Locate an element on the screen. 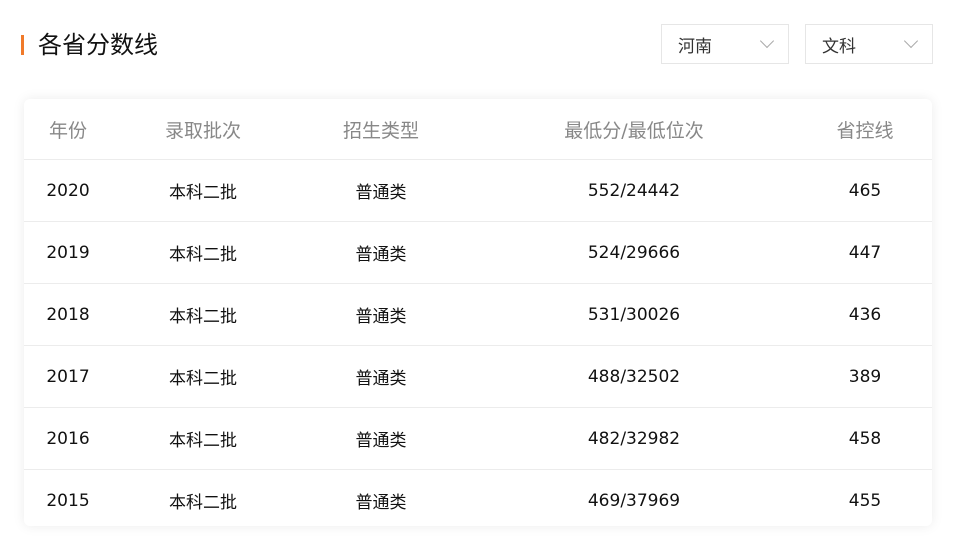 This screenshot has height=548, width=960. table-header: 年份 录取批次 招生类型 最低分/最低位次 省控线 is located at coordinates (478, 129).